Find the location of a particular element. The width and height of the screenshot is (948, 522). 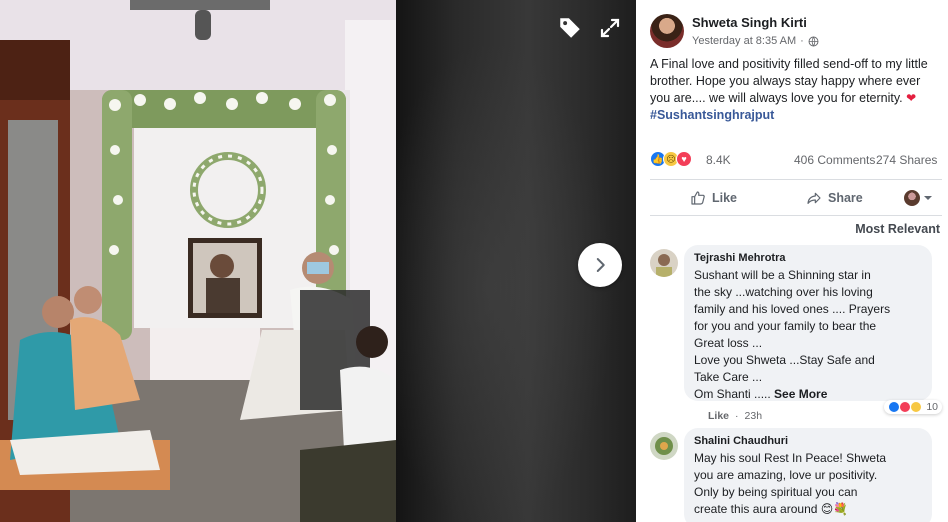

post-meta: Yesterday at 8:35 AM · is located at coordinates (755, 41).